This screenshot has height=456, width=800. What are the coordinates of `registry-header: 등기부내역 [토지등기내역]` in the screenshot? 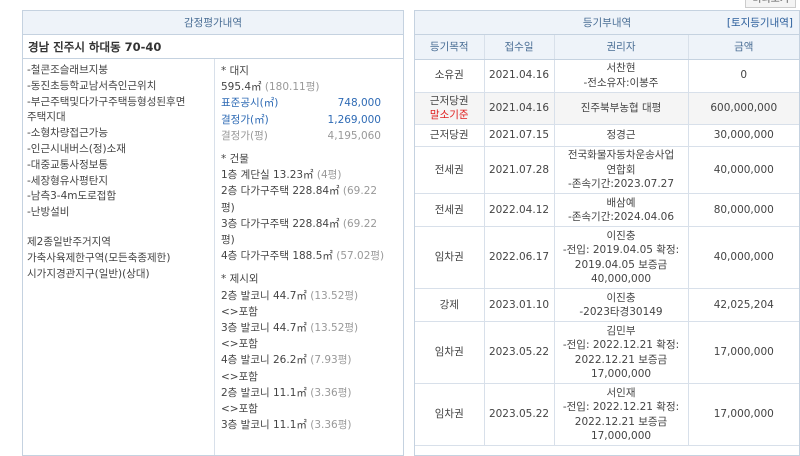 It's located at (607, 23).